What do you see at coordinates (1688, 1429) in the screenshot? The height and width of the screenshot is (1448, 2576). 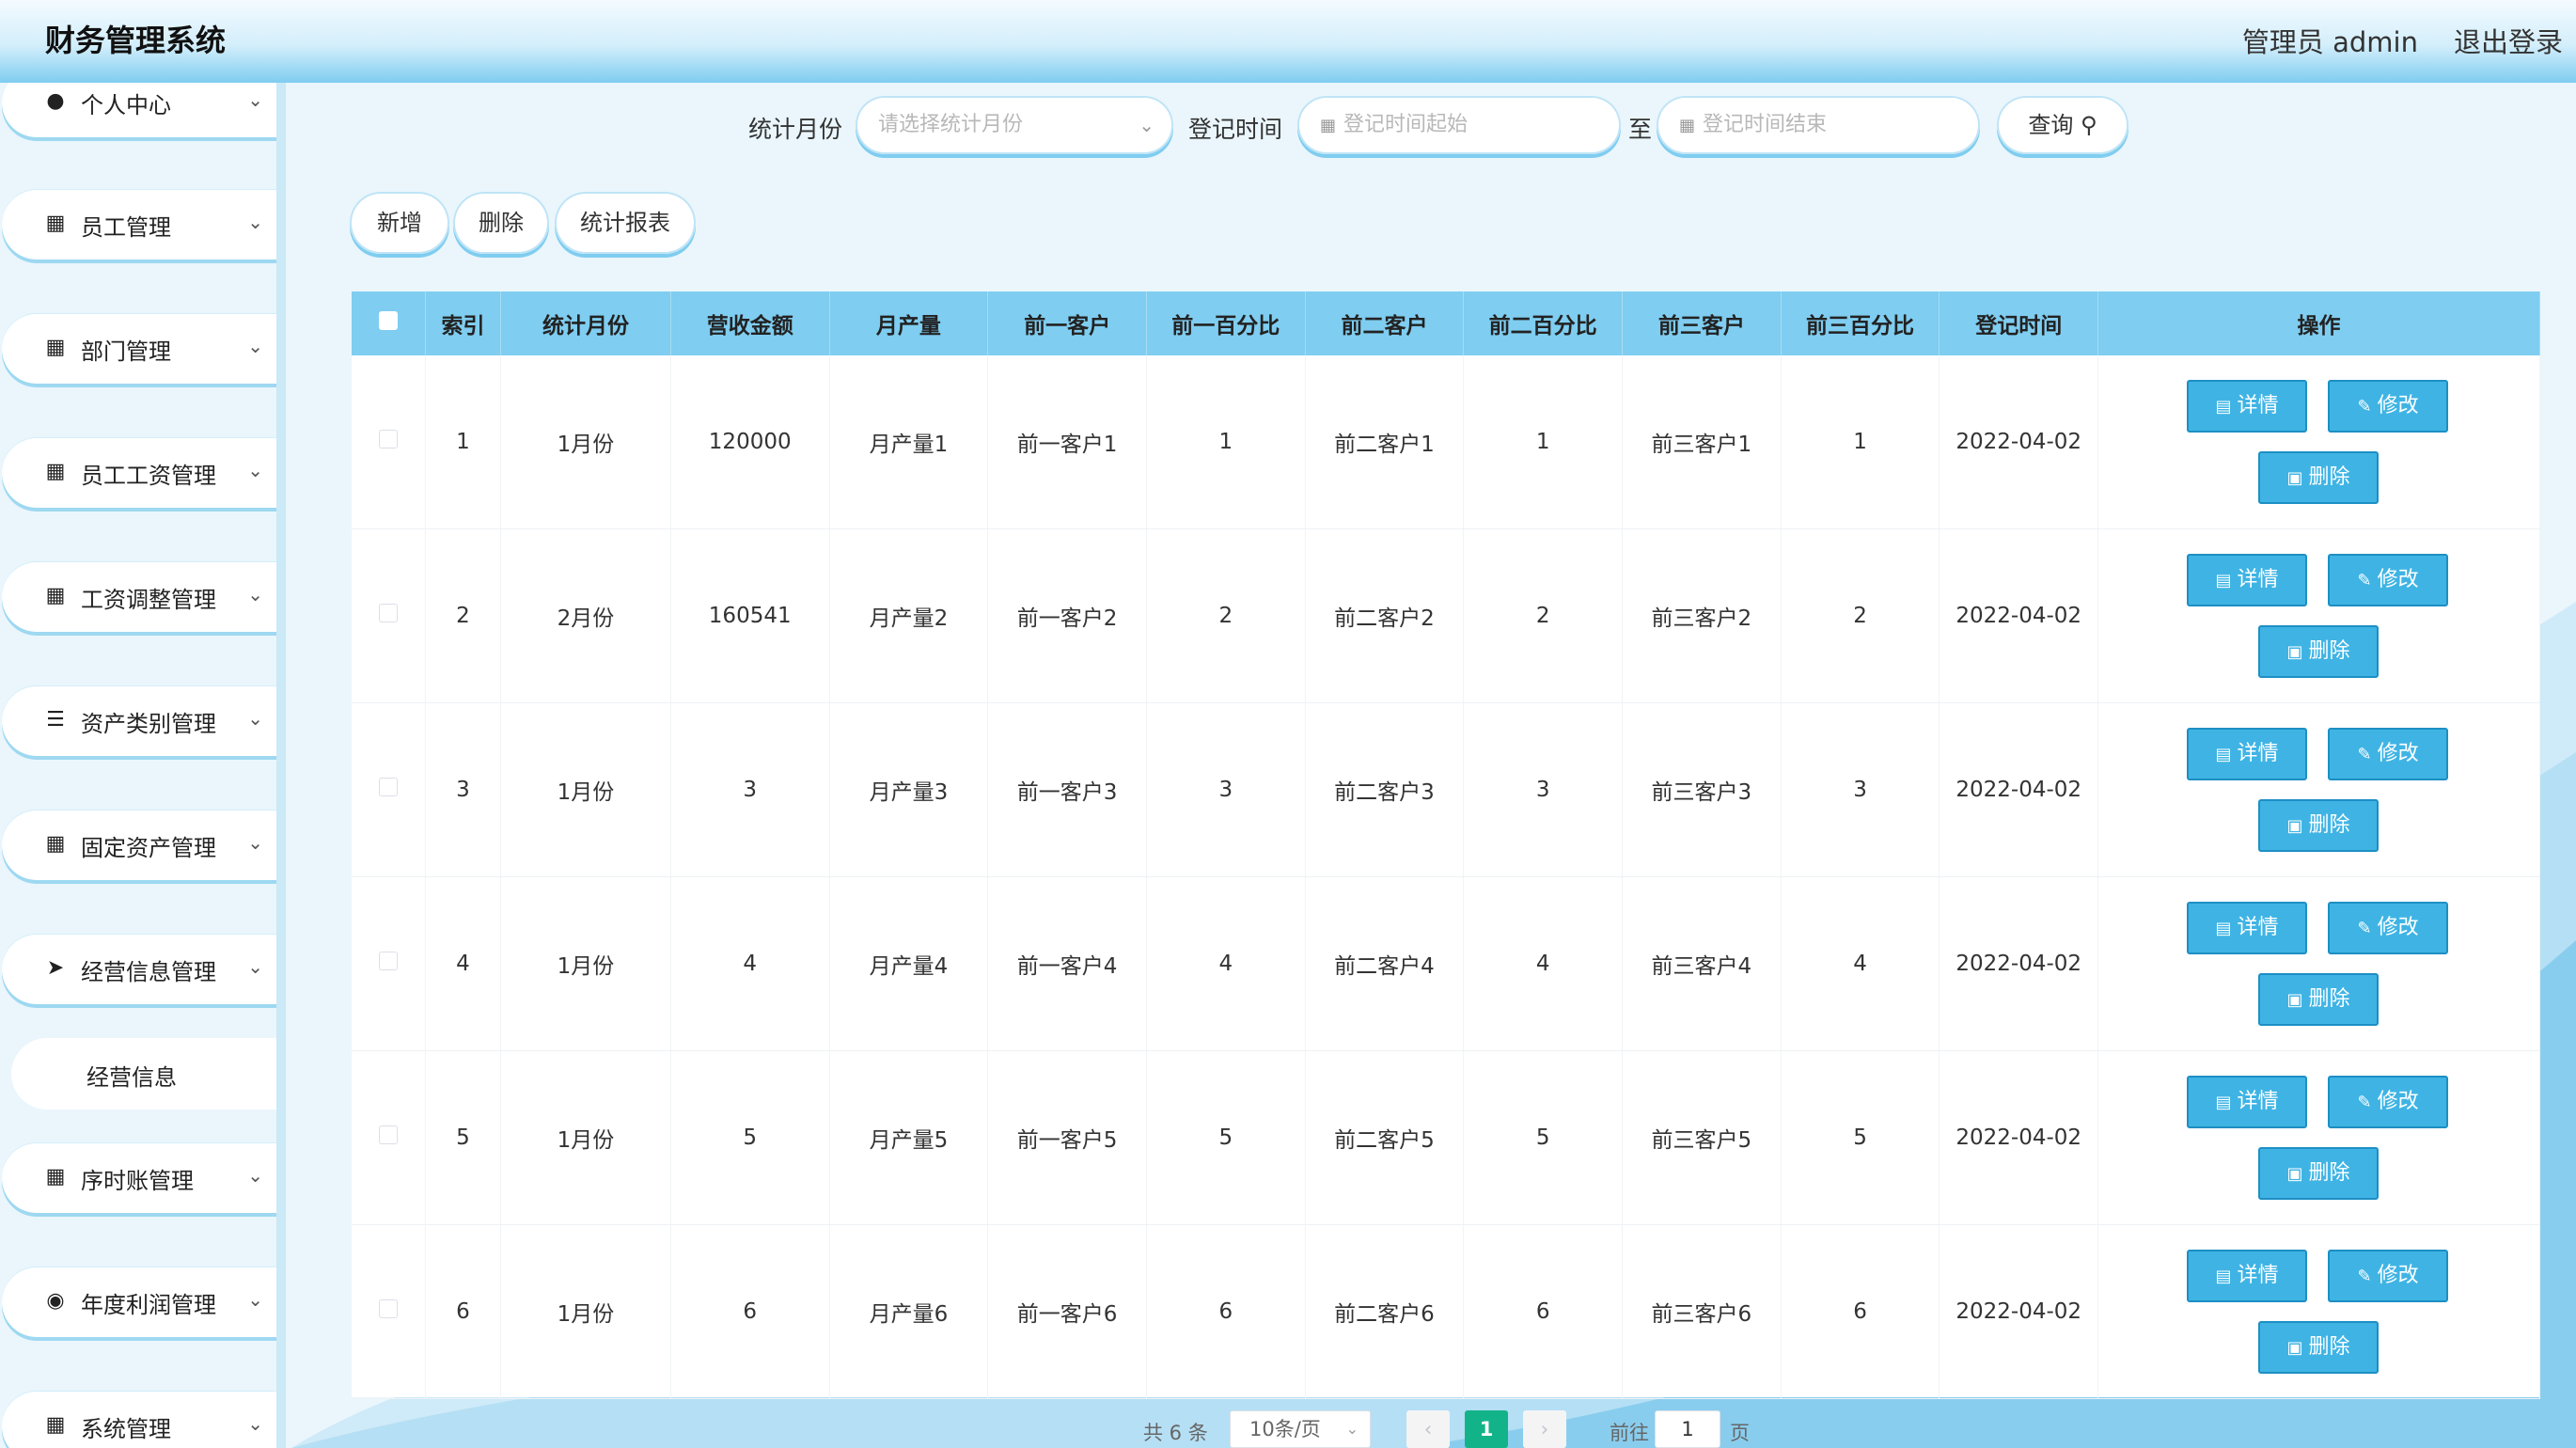 I see `goto-page-input: 1` at bounding box center [1688, 1429].